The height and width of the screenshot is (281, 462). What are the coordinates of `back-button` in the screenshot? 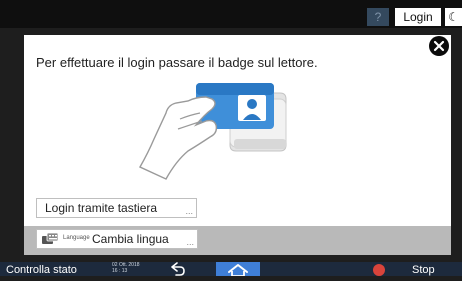 It's located at (178, 269).